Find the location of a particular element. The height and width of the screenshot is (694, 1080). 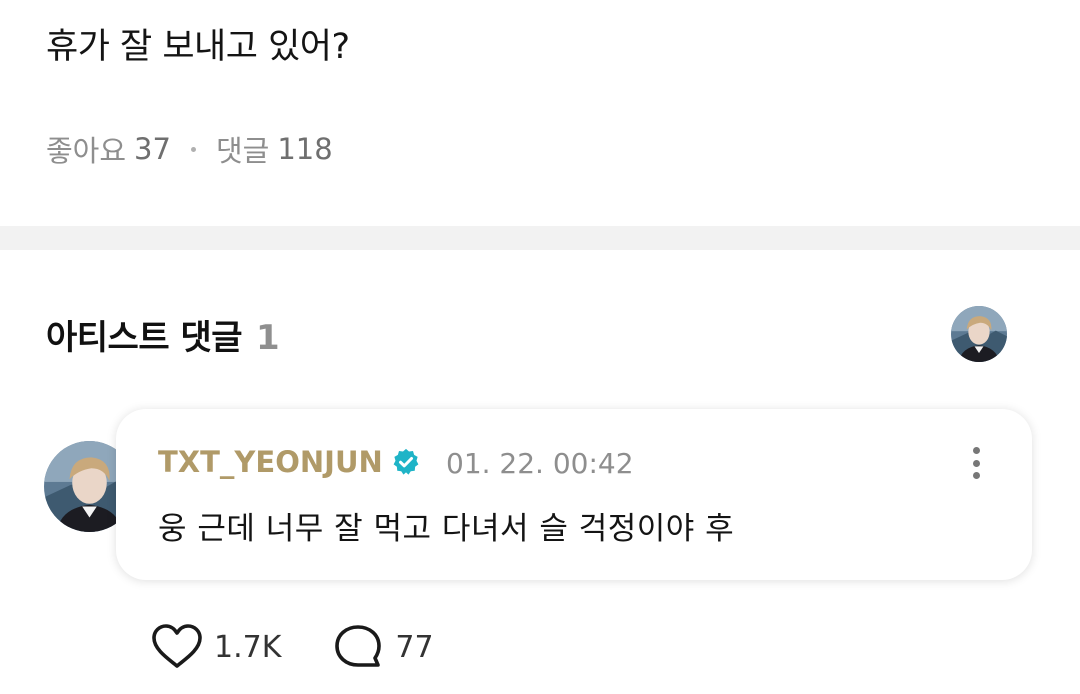

artist-avatar is located at coordinates (979, 334).